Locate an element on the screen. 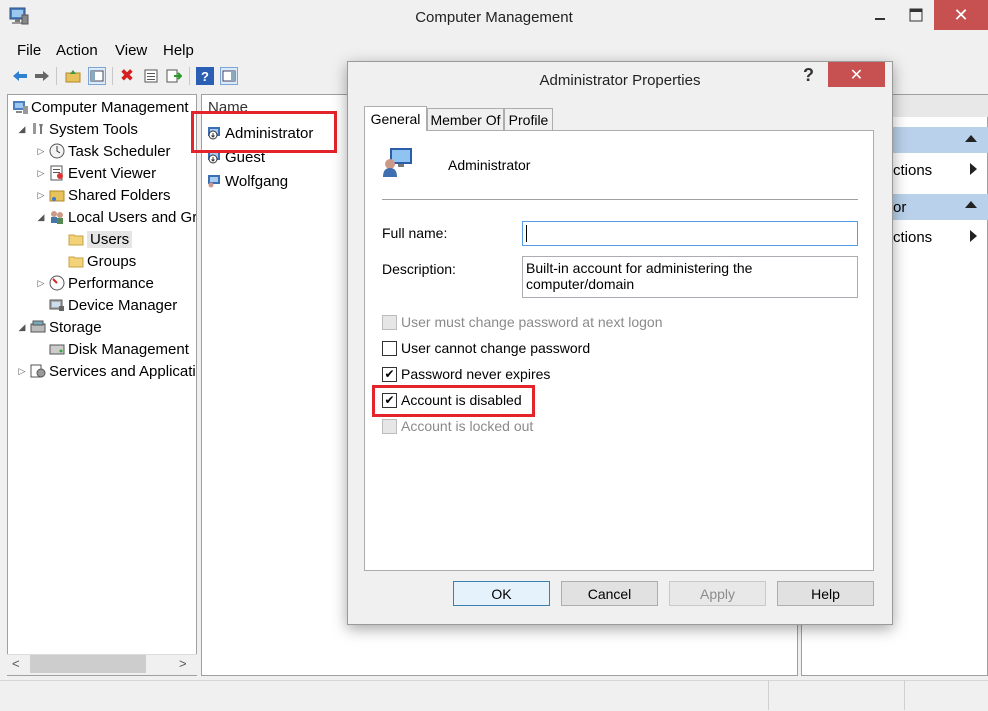  full-name-label: Full name: is located at coordinates (415, 233).